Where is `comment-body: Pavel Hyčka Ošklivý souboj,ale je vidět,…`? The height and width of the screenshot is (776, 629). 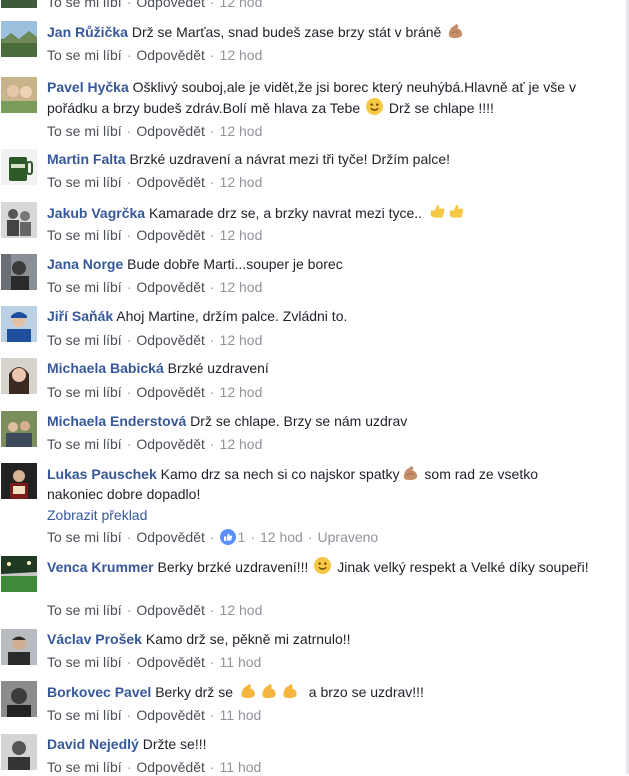 comment-body: Pavel Hyčka Ošklivý souboj,ale je vidět,… is located at coordinates (319, 97).